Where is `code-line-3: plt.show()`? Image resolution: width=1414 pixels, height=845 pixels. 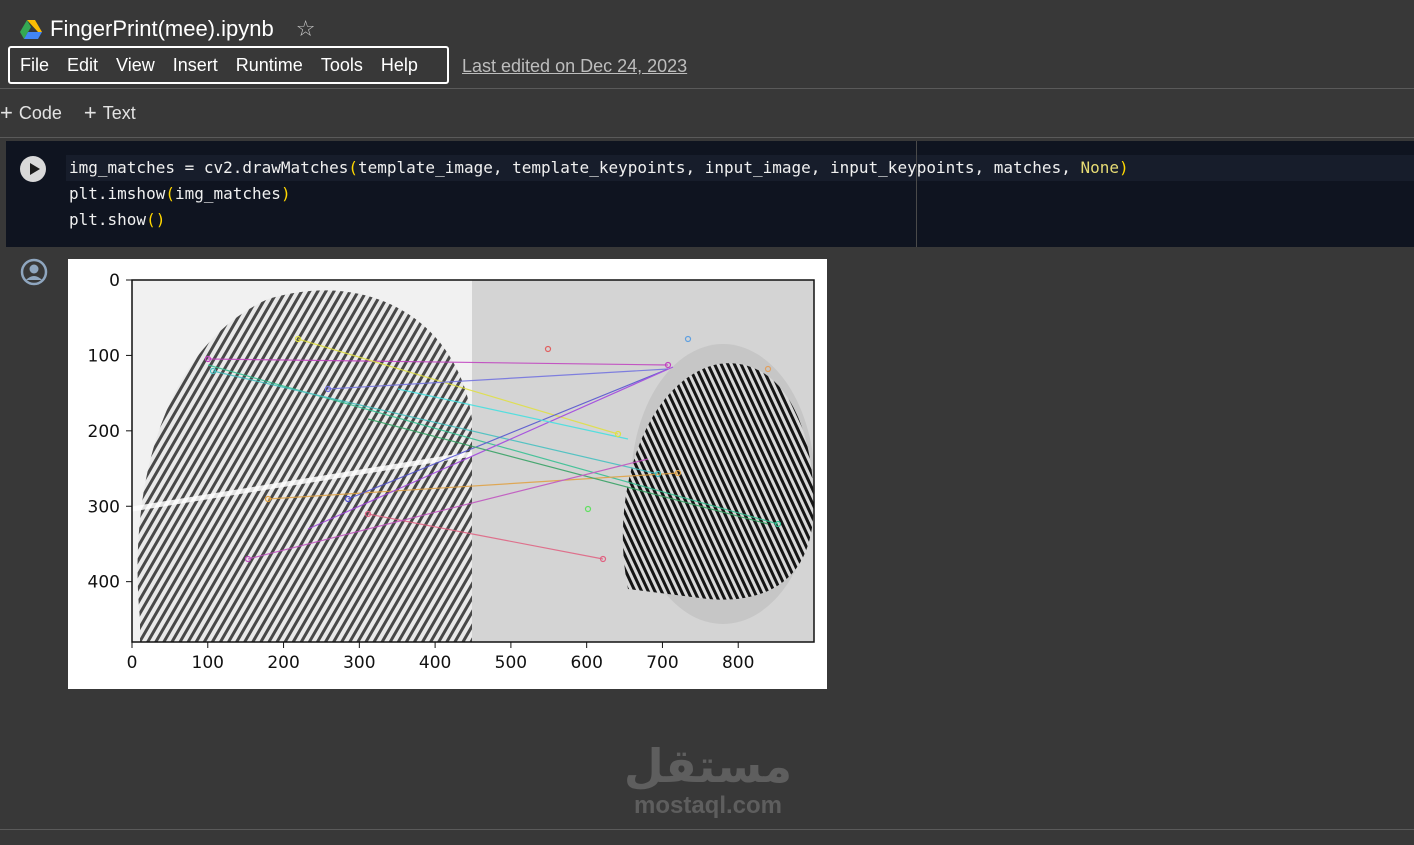 code-line-3: plt.show() is located at coordinates (599, 220).